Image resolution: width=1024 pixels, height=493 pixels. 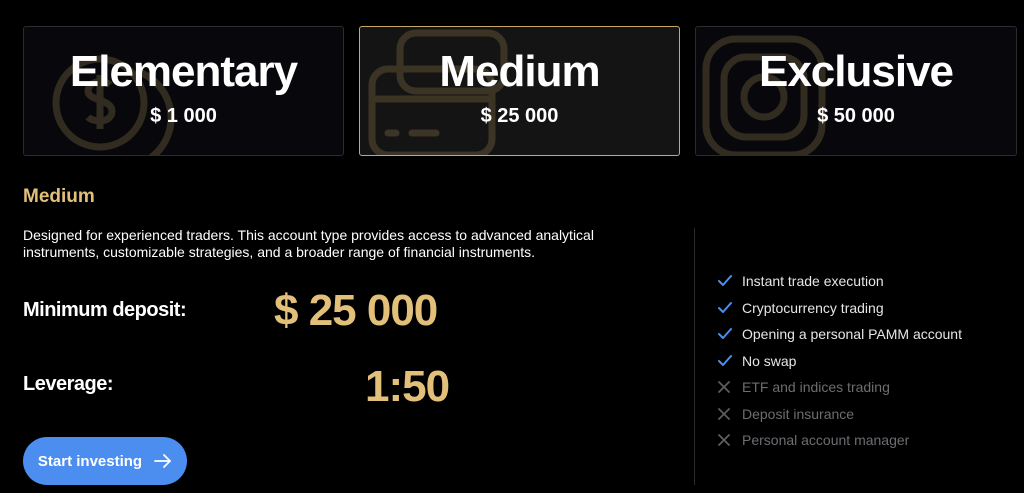 What do you see at coordinates (183, 71) in the screenshot?
I see `plan-name: Elementary` at bounding box center [183, 71].